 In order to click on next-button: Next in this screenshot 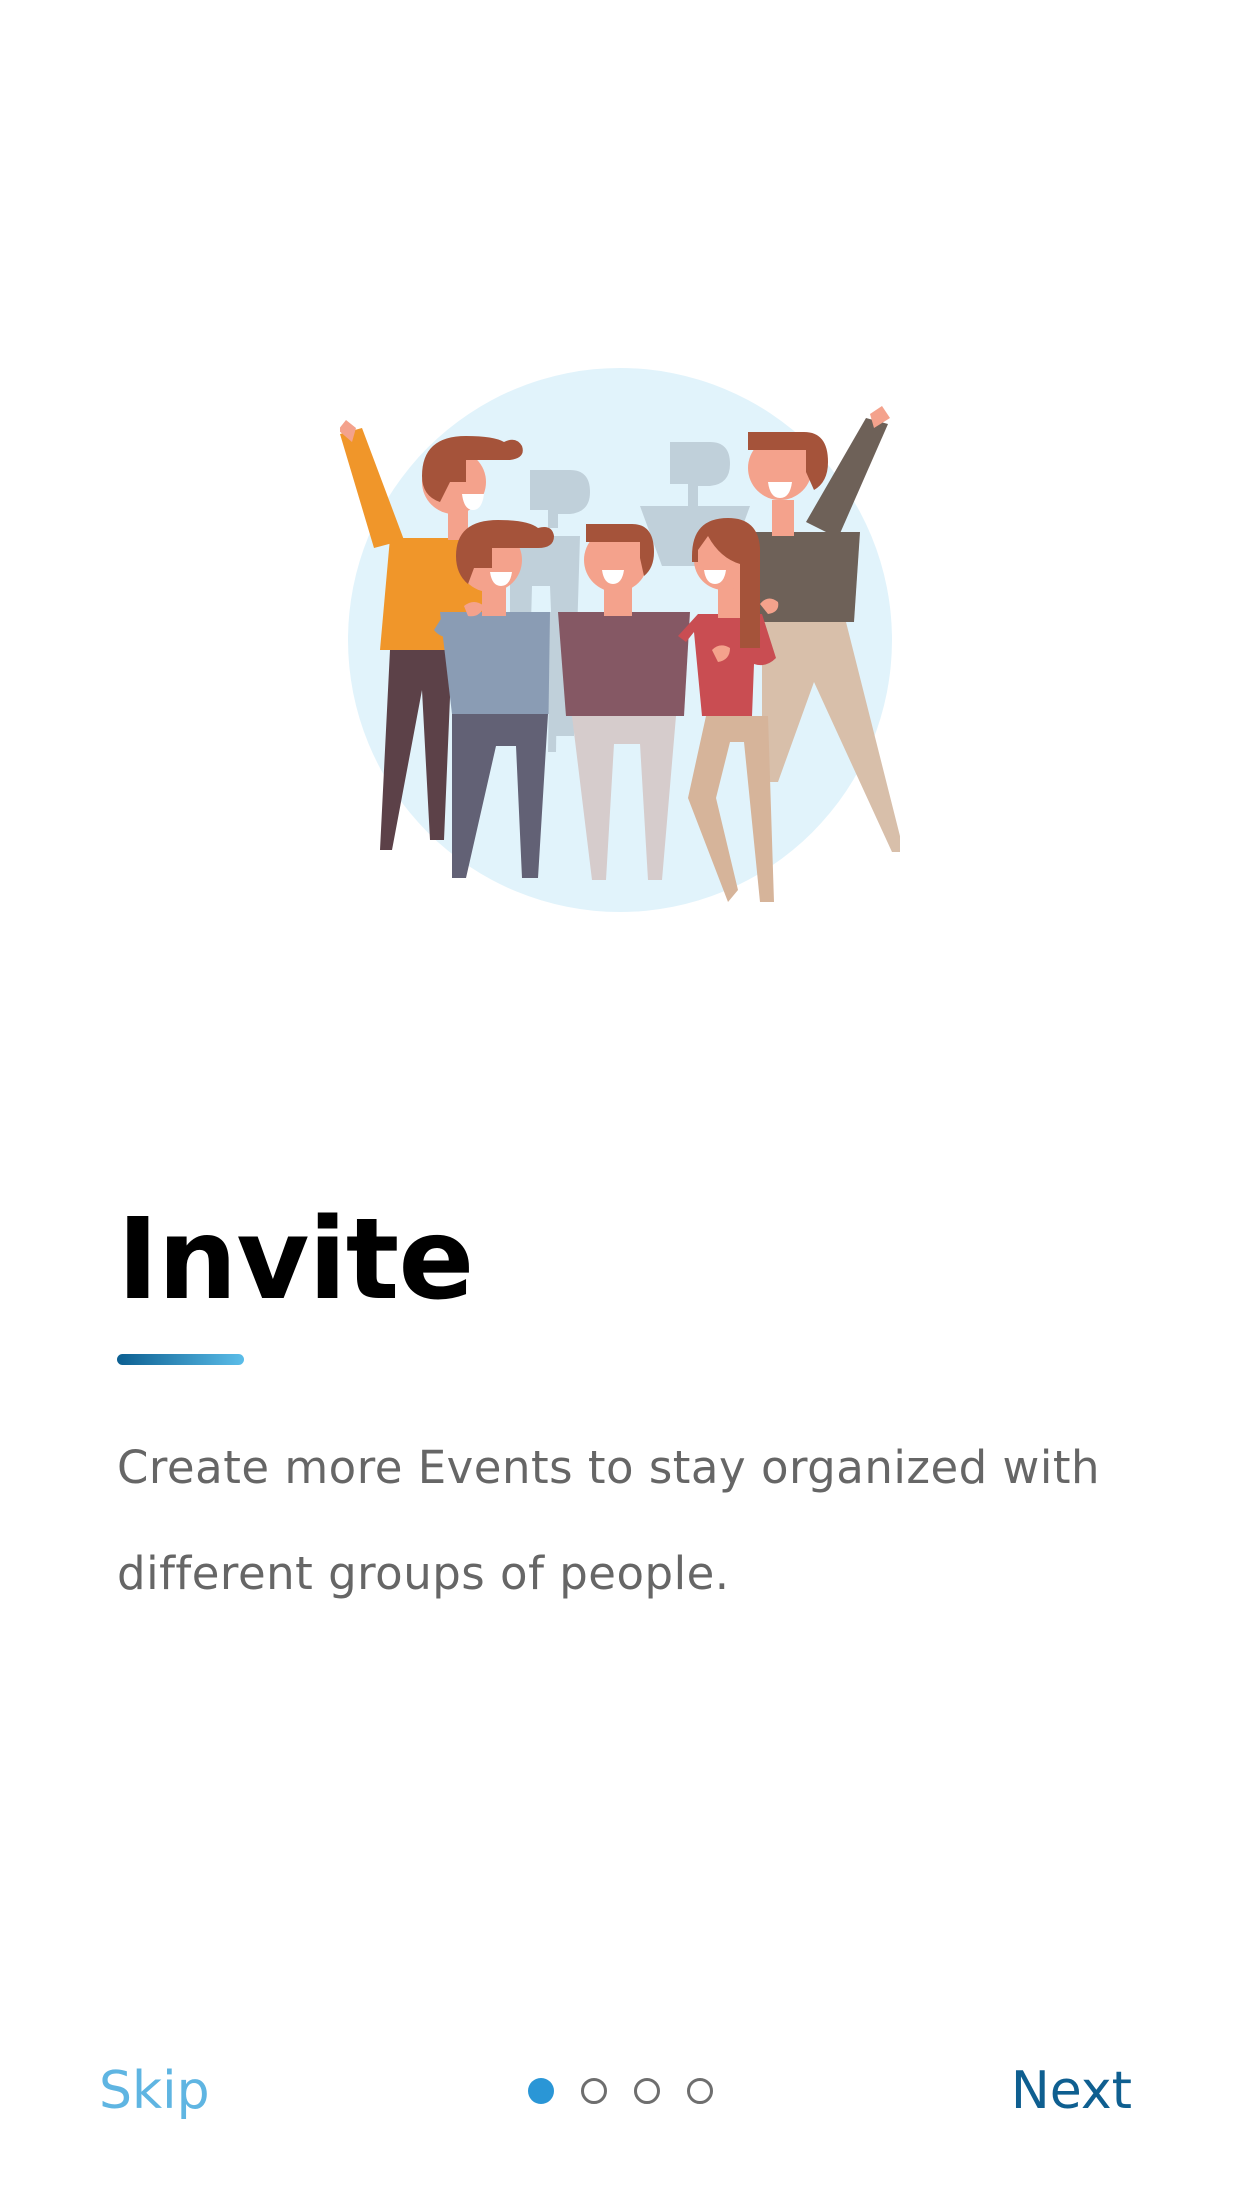, I will do `click(1071, 2091)`.